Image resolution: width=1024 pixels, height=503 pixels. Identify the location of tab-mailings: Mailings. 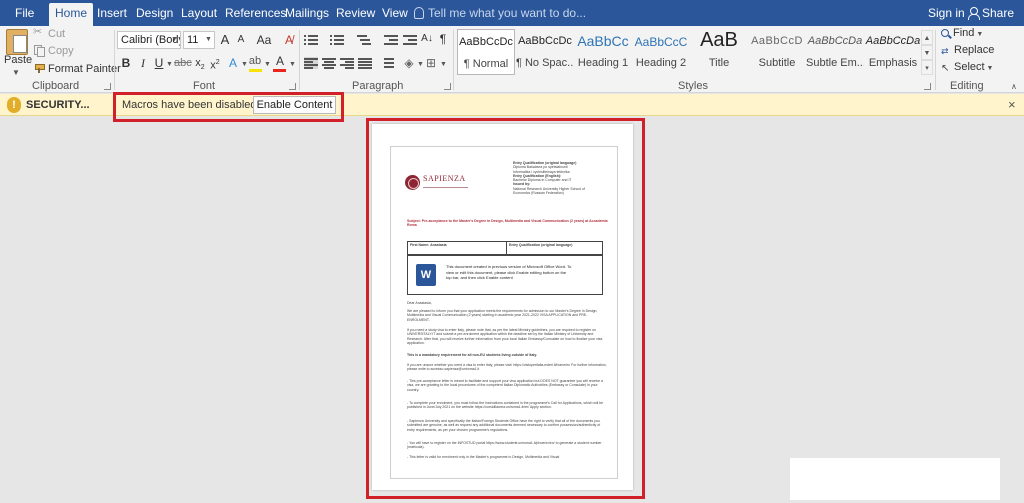
(307, 13).